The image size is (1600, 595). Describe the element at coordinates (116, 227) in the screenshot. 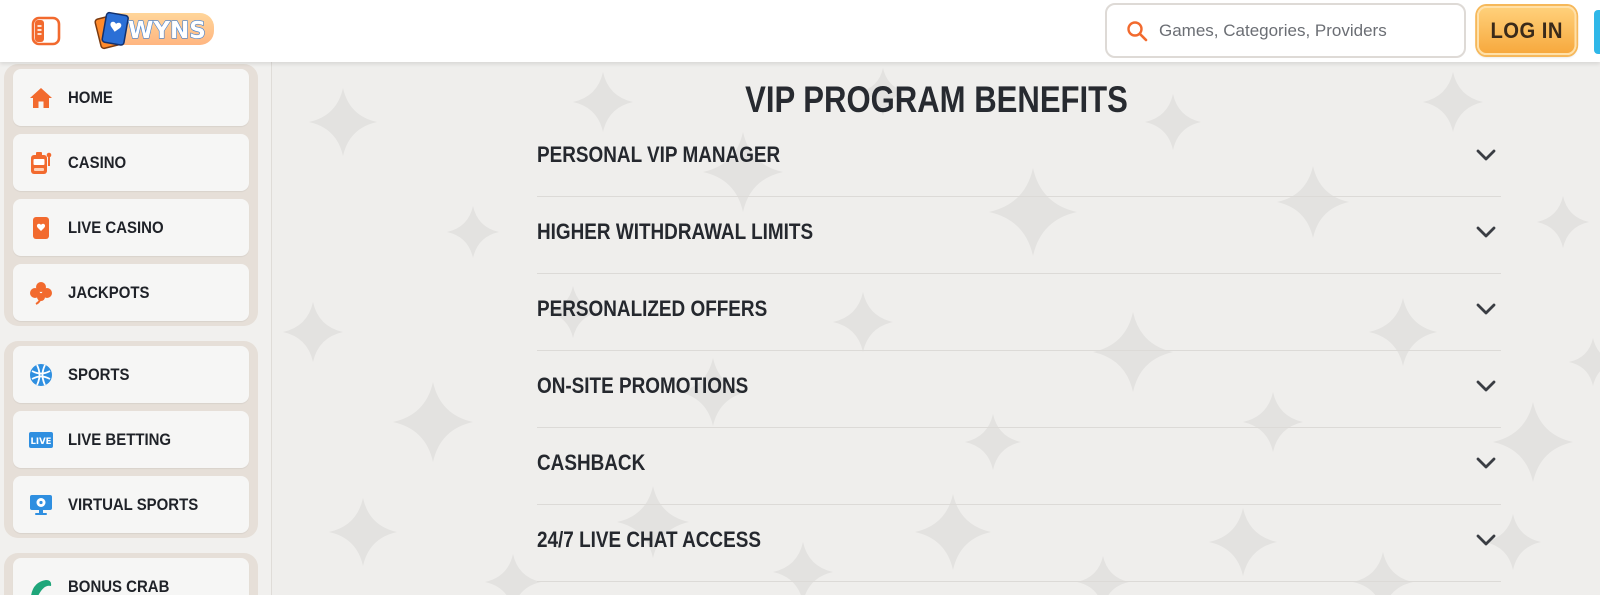

I see `sidebar-item-label: LIVE CASINO` at that location.